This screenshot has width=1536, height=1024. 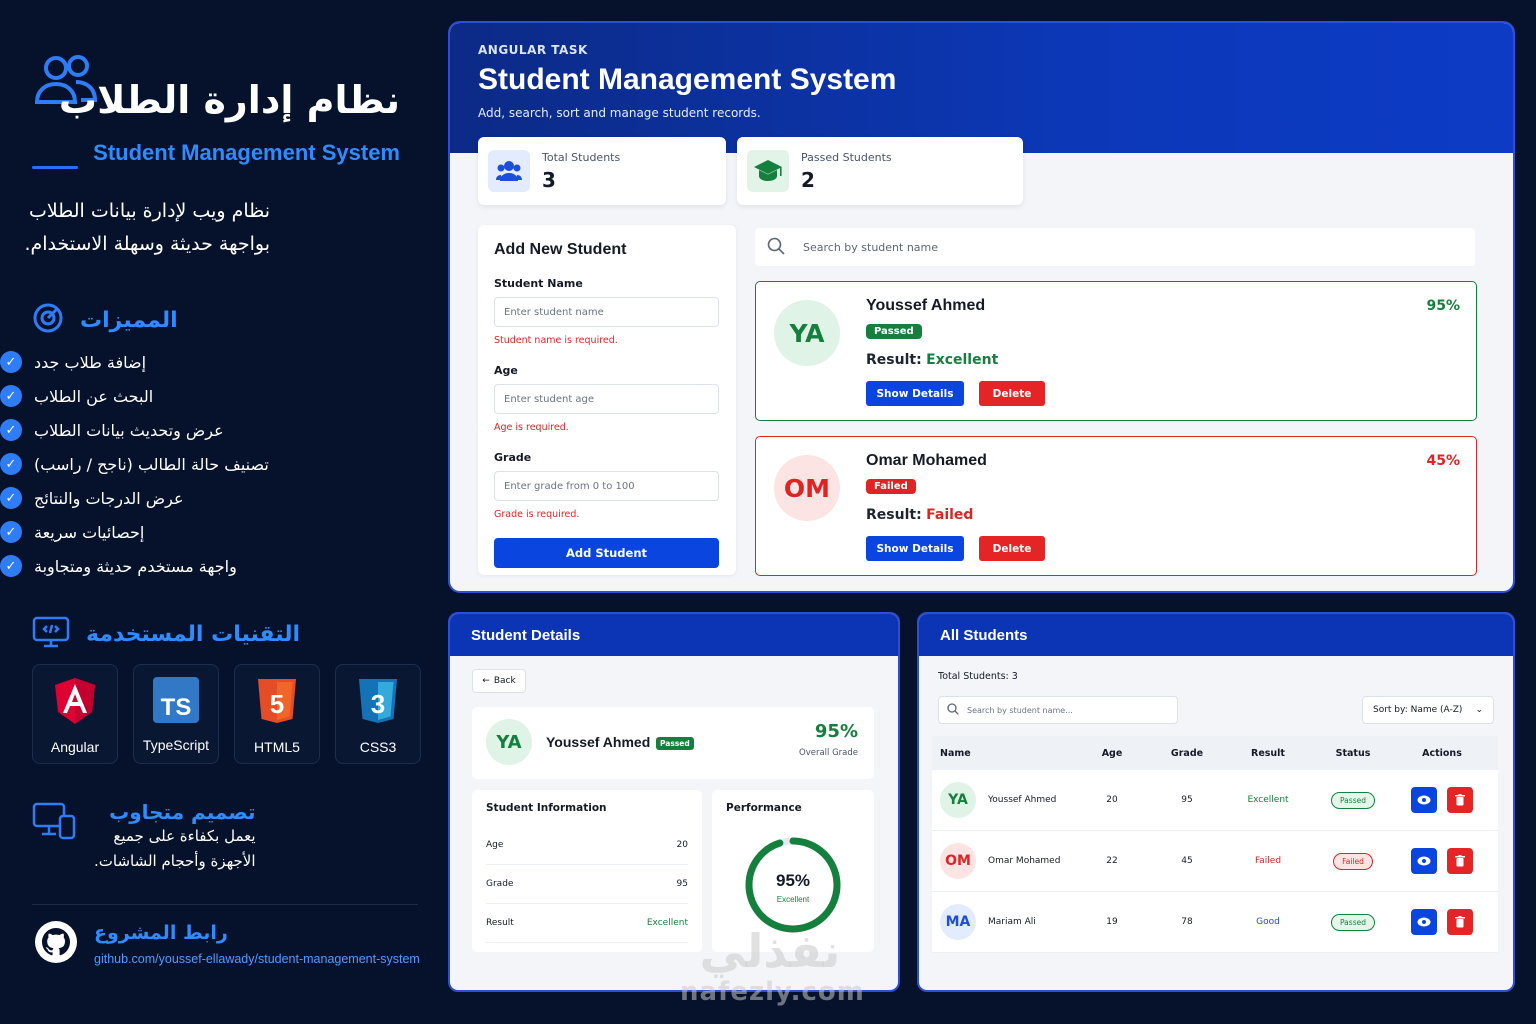 What do you see at coordinates (1115, 247) in the screenshot?
I see `search-bar: Search by student name` at bounding box center [1115, 247].